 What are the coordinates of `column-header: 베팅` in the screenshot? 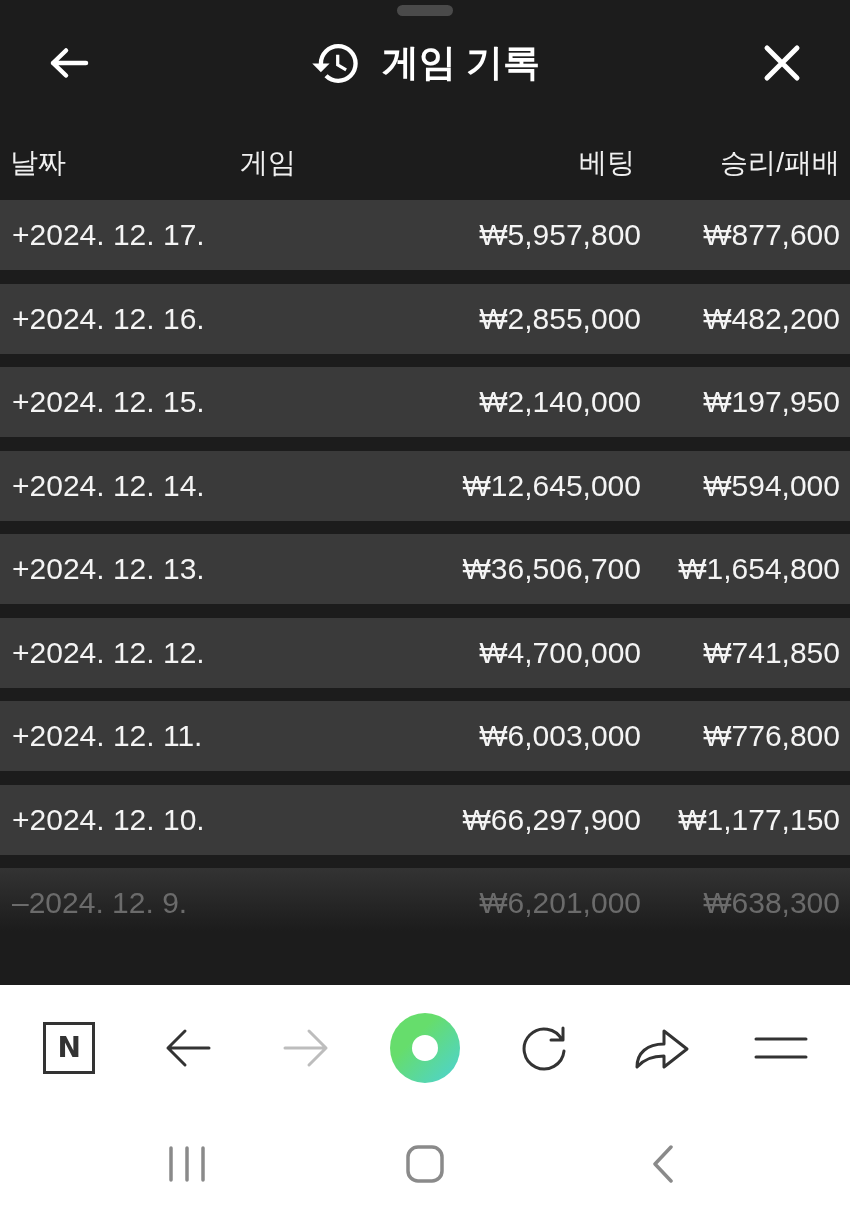 It's located at (607, 163).